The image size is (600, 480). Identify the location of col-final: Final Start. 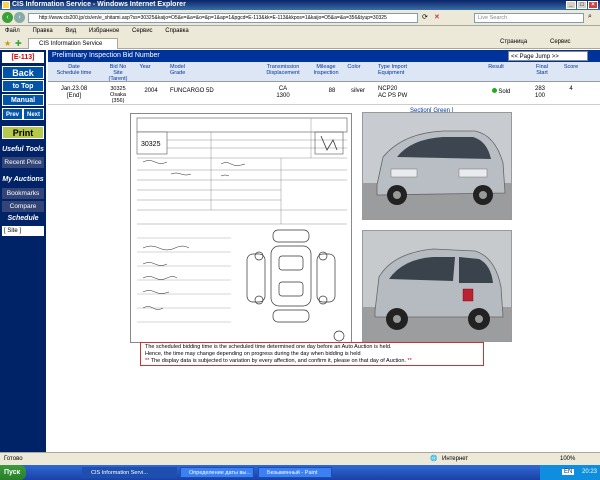
(542, 70).